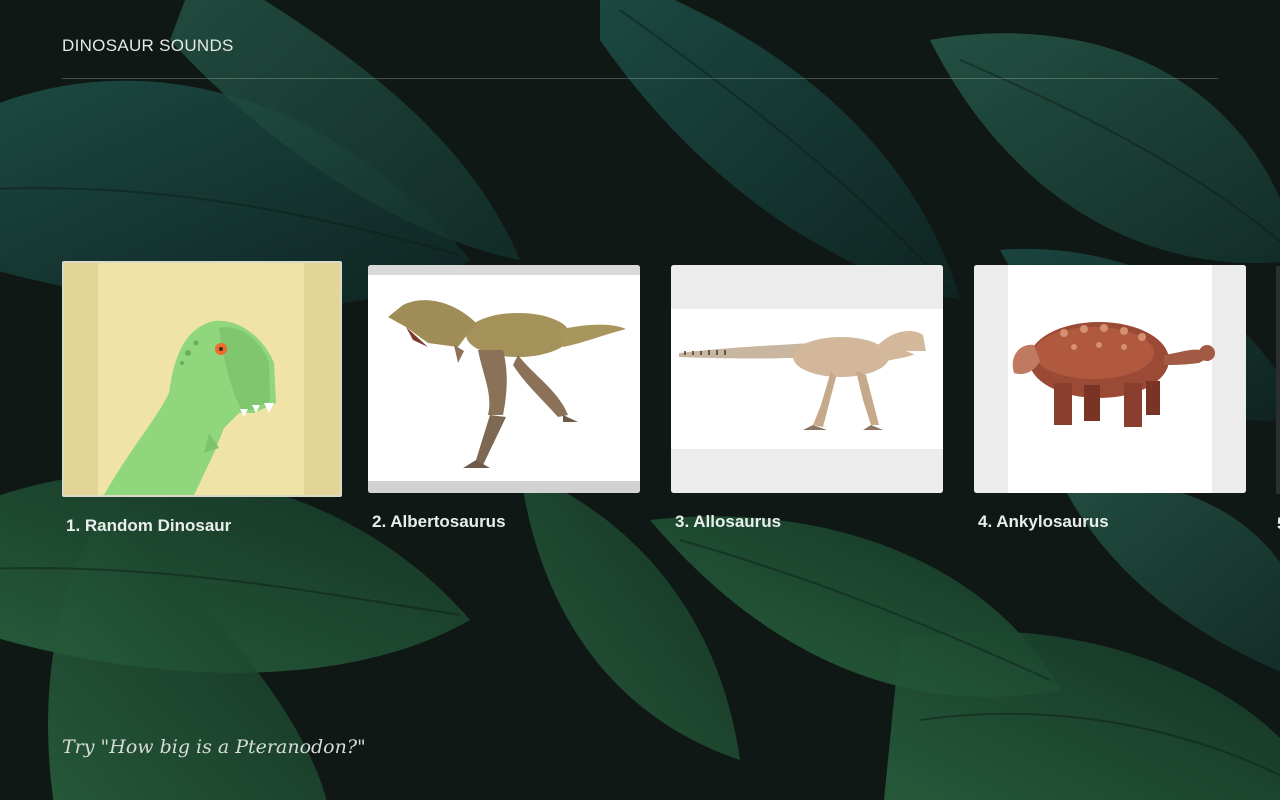 The image size is (1280, 800). Describe the element at coordinates (149, 525) in the screenshot. I see `card-label: 1. Random Dinosaur` at that location.